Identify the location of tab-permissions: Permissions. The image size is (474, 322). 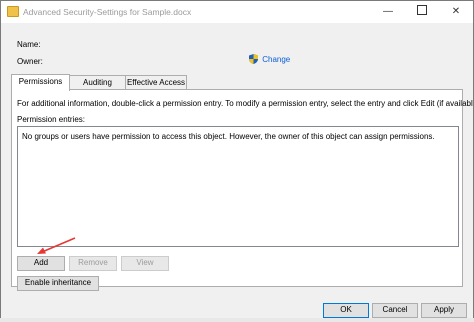
(40, 82).